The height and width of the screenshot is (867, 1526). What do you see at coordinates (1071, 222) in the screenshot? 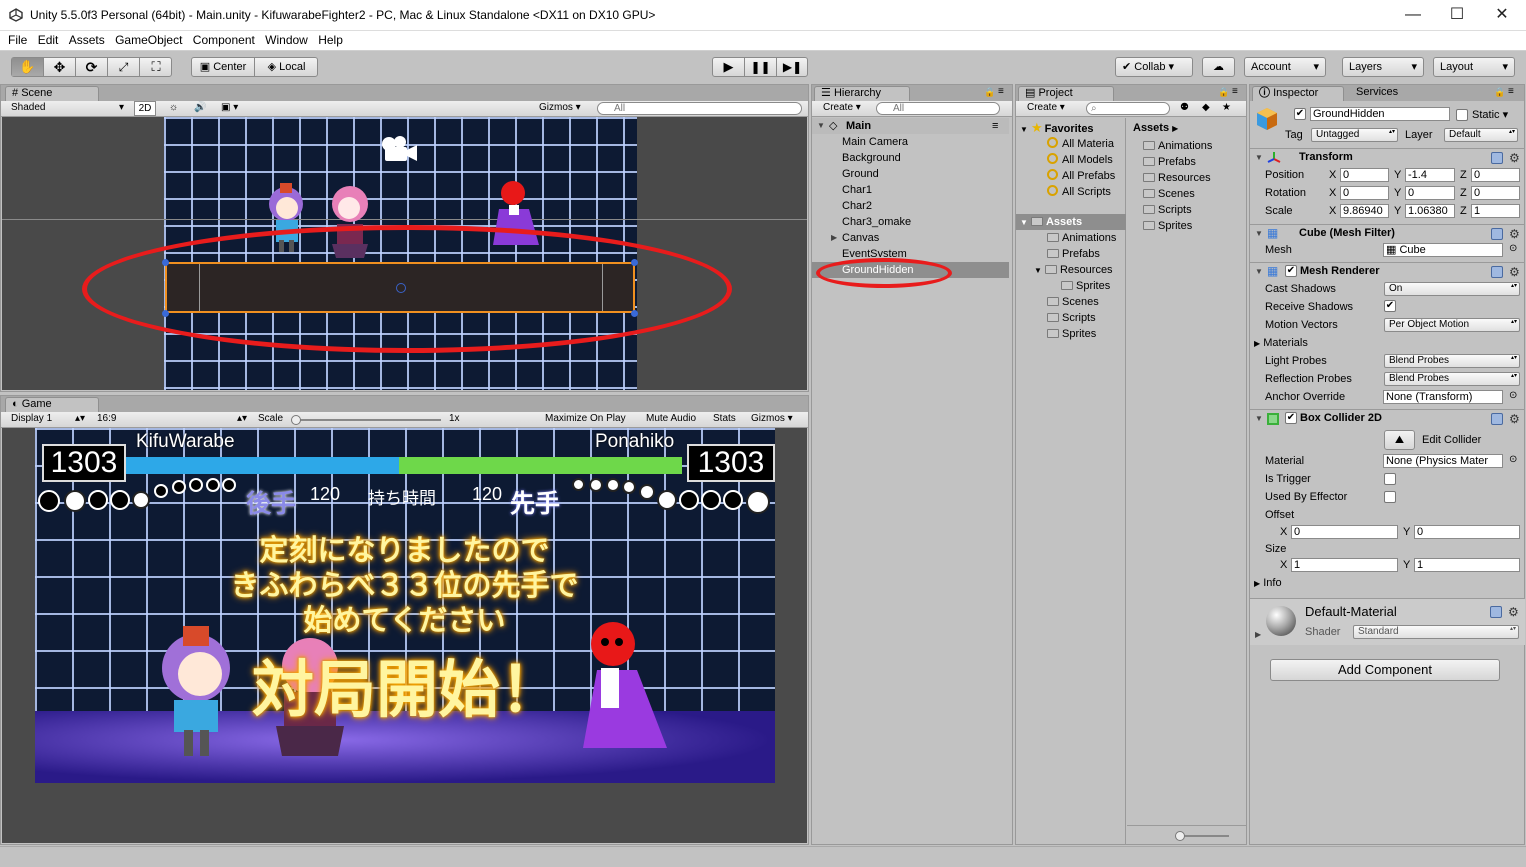
I see `assets-root-row: ▼ Assets` at bounding box center [1071, 222].